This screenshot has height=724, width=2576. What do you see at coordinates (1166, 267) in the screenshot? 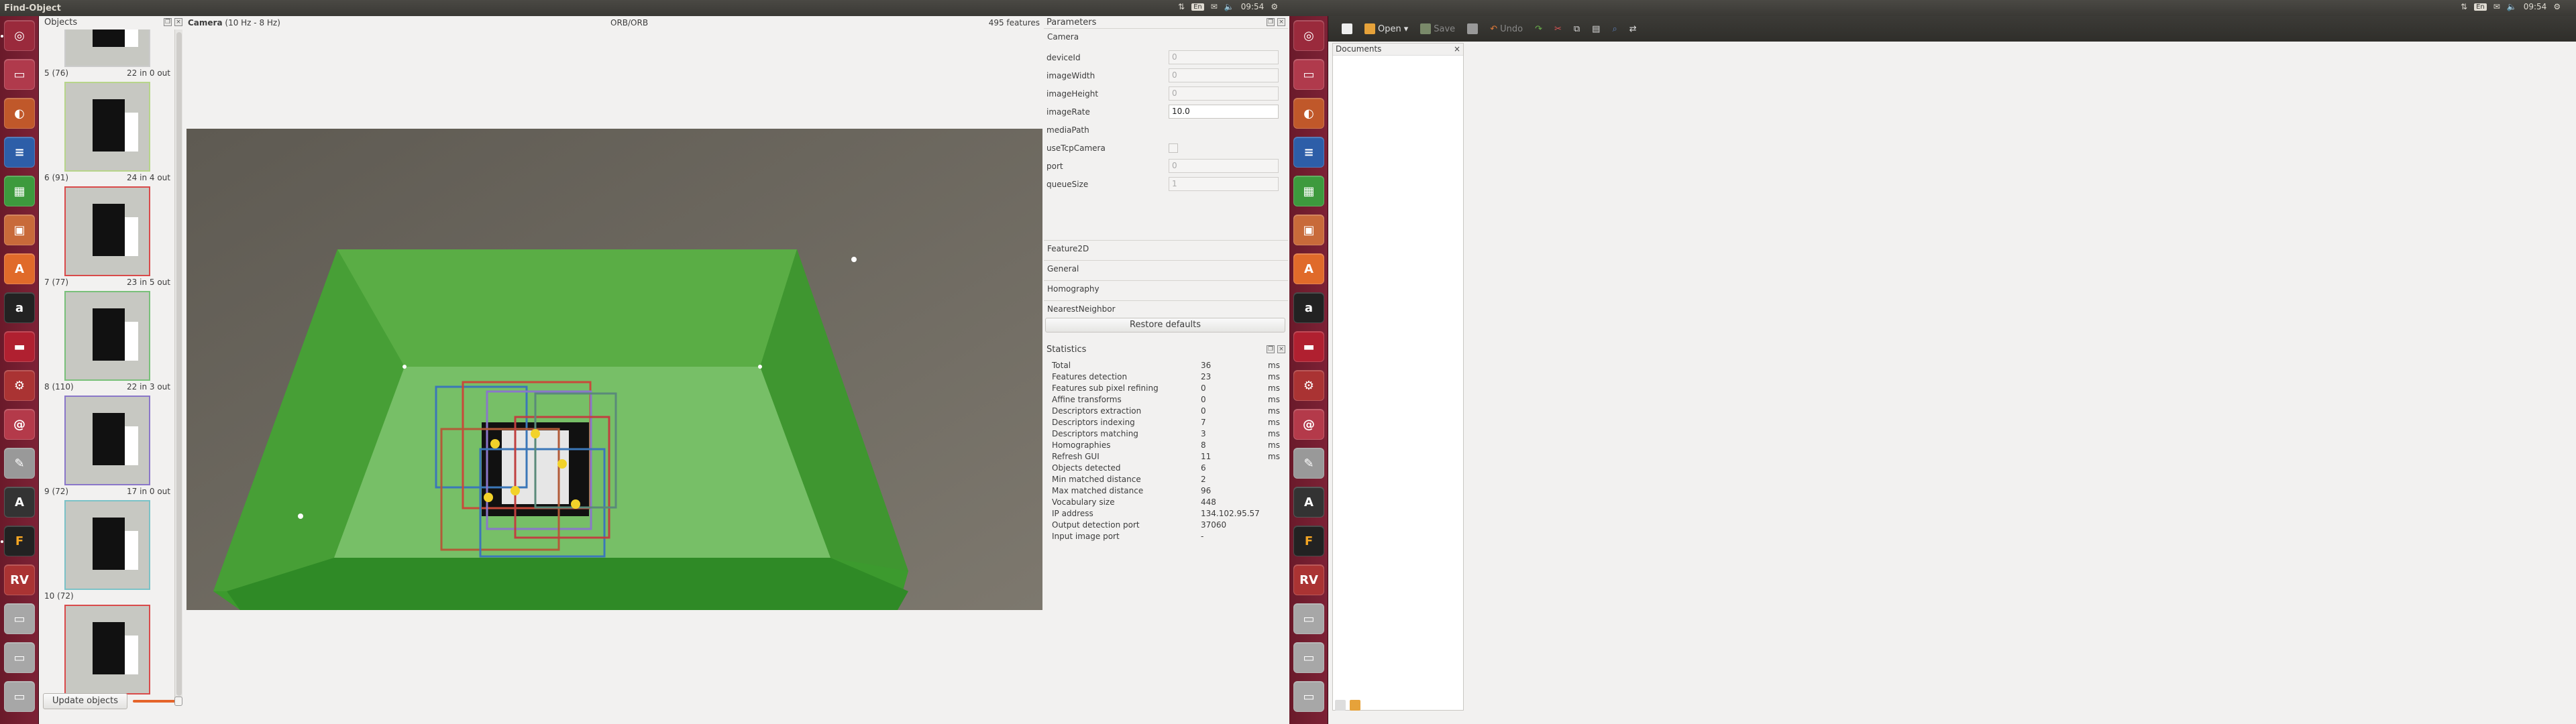
I see `section-general: General` at bounding box center [1166, 267].